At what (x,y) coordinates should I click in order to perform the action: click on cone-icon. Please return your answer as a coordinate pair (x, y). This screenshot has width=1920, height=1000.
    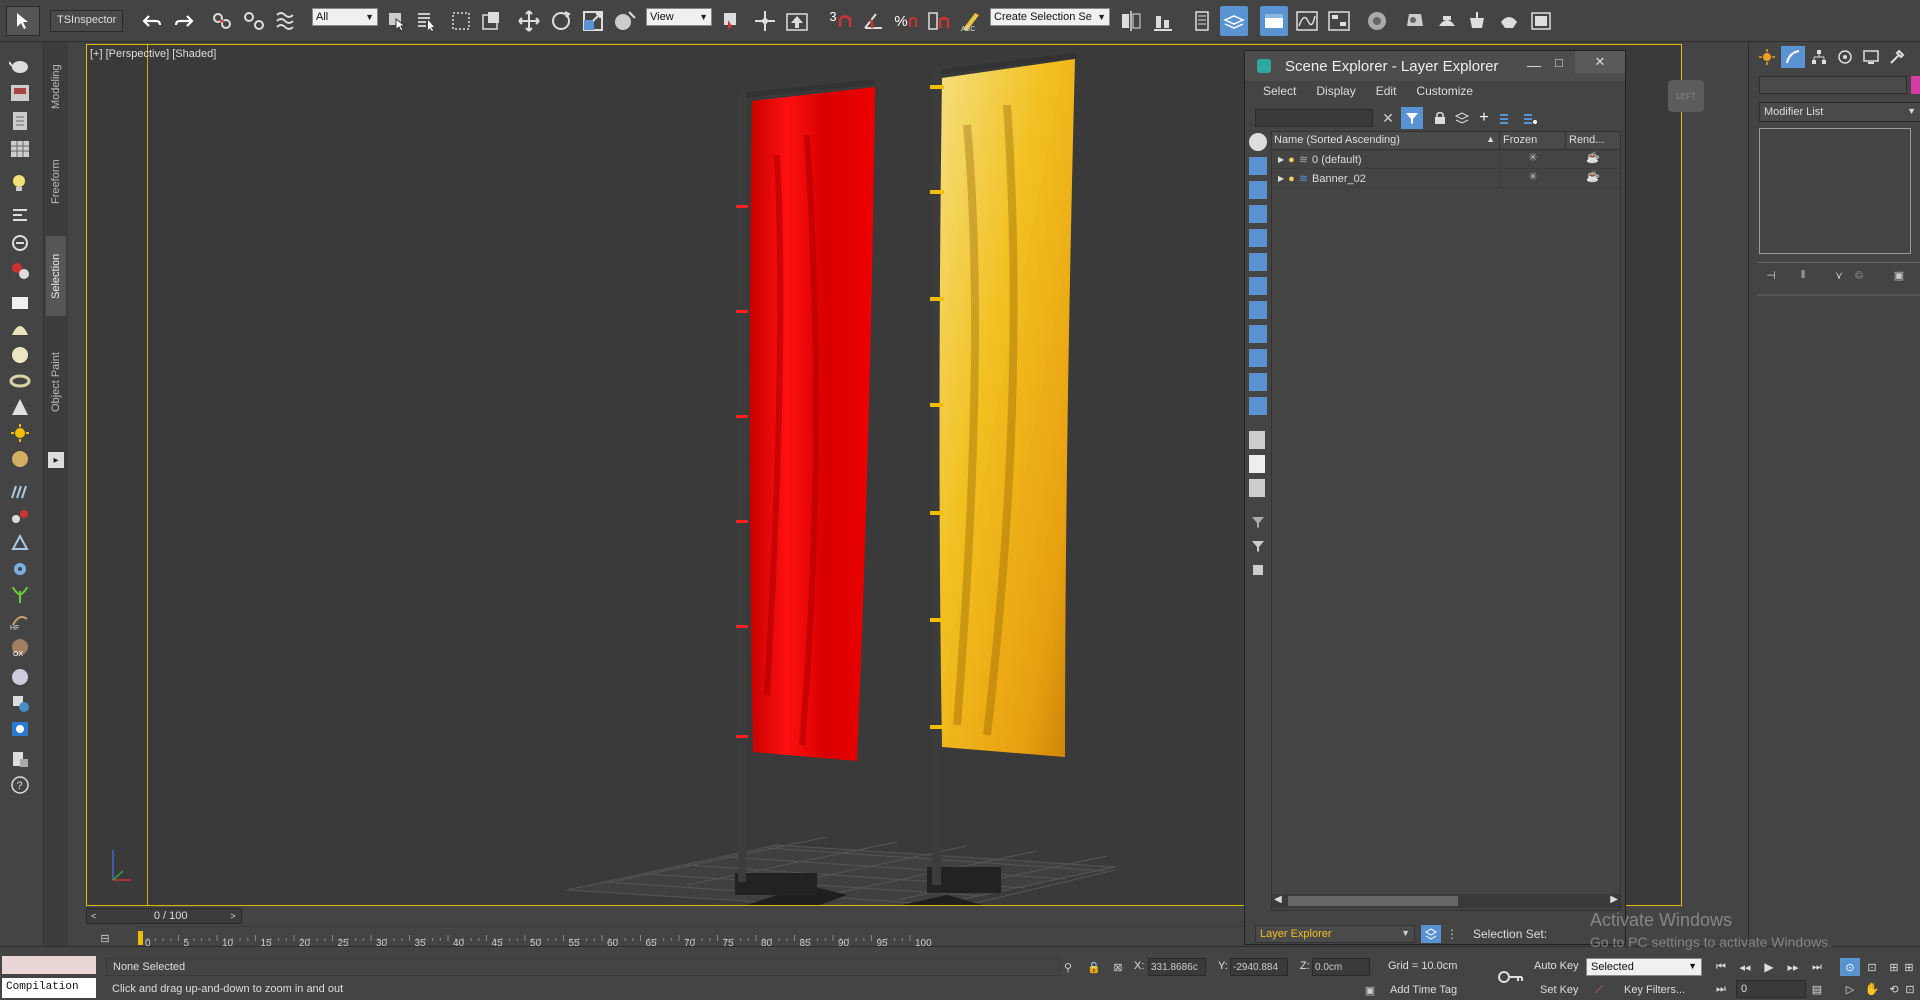
    Looking at the image, I should click on (20, 407).